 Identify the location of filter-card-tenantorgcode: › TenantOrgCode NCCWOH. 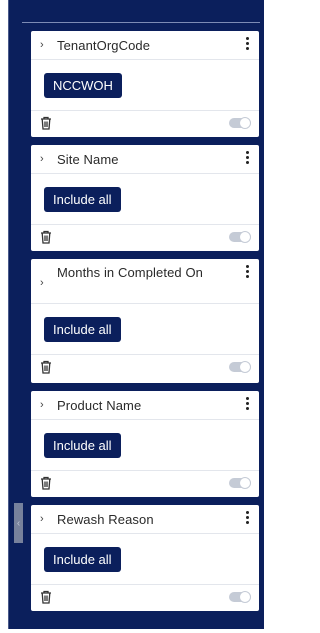
(145, 84).